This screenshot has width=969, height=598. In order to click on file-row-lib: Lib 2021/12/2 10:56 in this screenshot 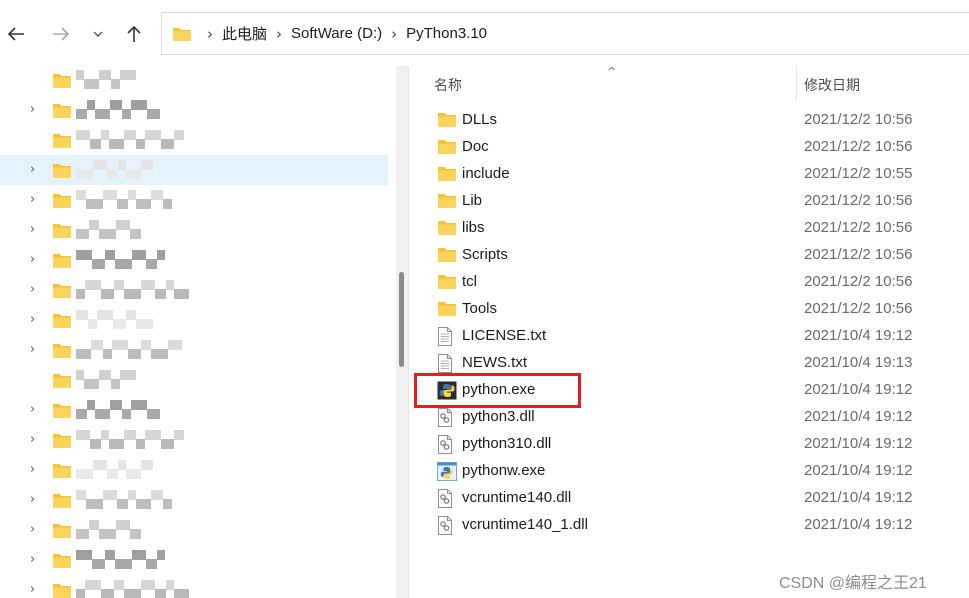, I will do `click(697, 201)`.